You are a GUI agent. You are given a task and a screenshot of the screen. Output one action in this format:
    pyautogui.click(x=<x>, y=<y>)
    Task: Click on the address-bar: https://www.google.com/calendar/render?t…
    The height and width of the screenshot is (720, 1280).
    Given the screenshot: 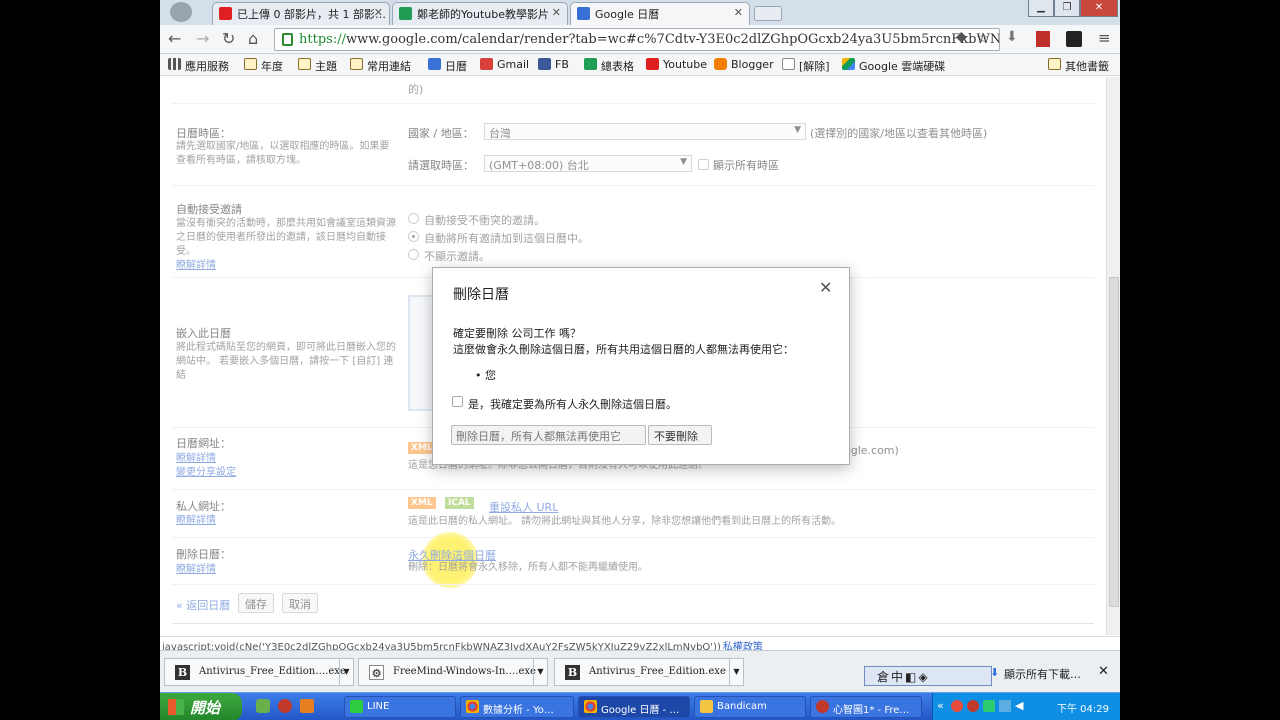 What is the action you would take?
    pyautogui.click(x=637, y=39)
    